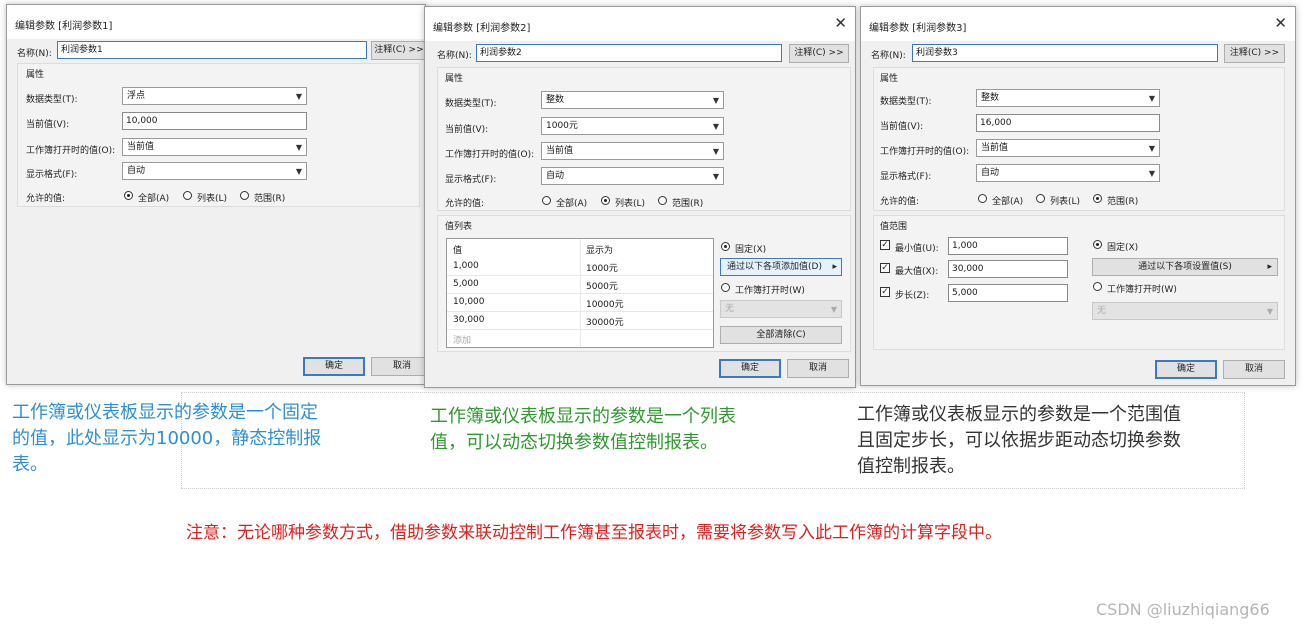  I want to click on min-input: 1,000, so click(1008, 246).